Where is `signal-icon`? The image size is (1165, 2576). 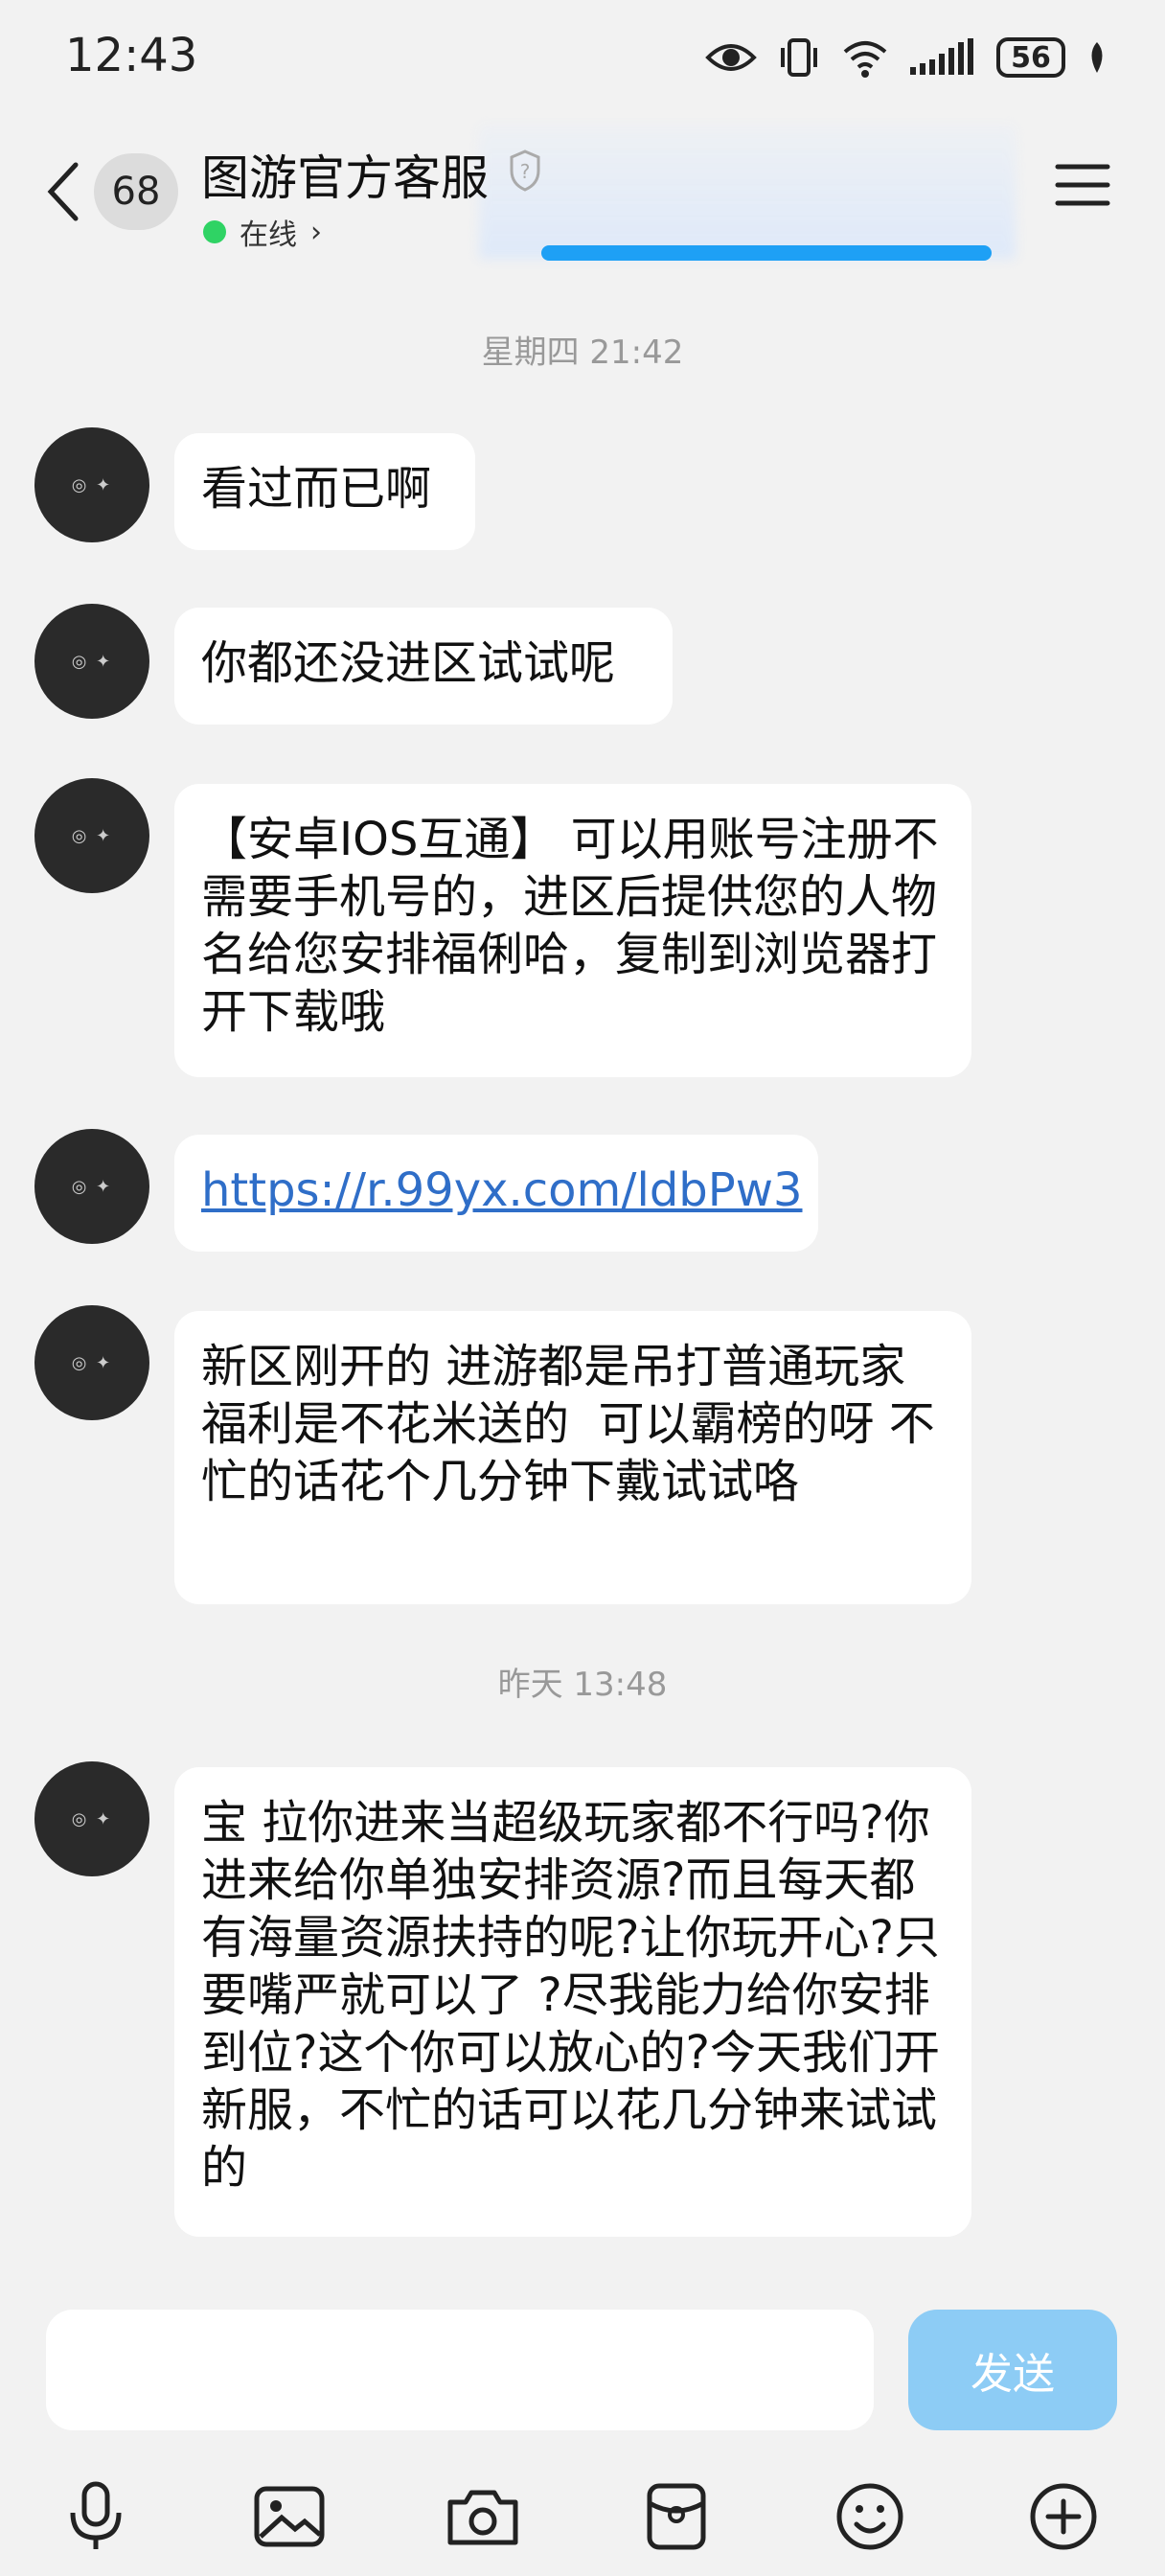 signal-icon is located at coordinates (943, 57).